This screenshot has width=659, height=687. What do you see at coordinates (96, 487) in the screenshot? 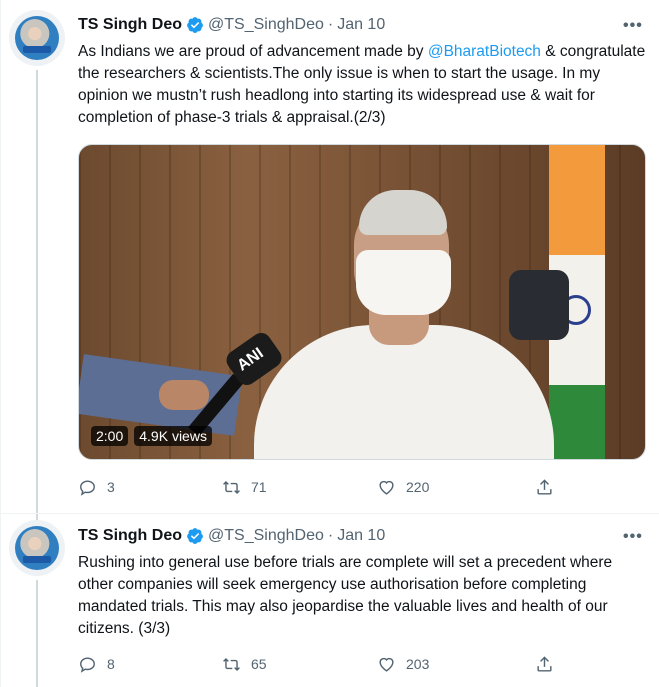
I see `reply-button: 3` at bounding box center [96, 487].